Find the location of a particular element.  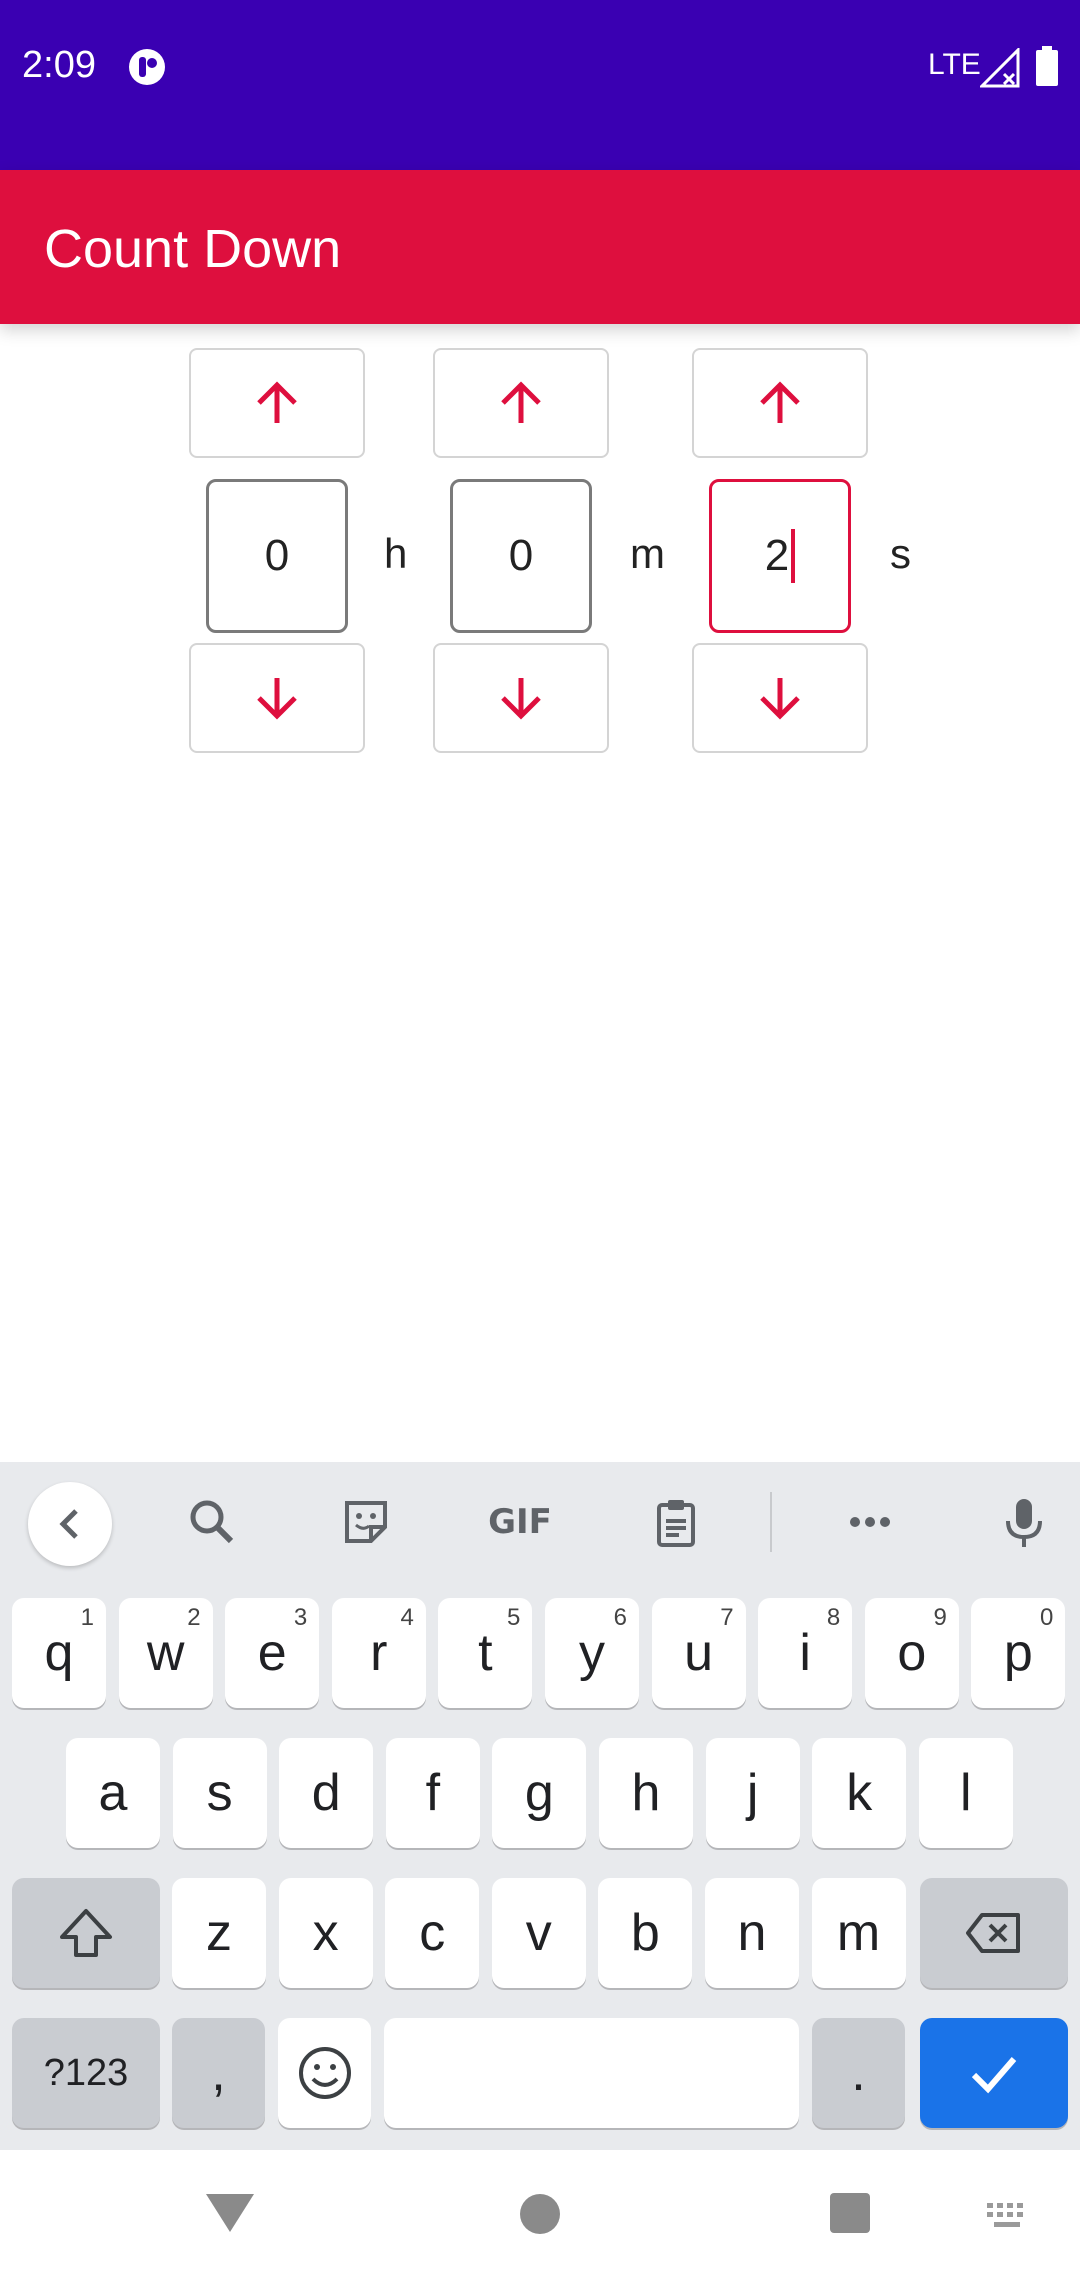

key-label: q is located at coordinates (59, 1653).